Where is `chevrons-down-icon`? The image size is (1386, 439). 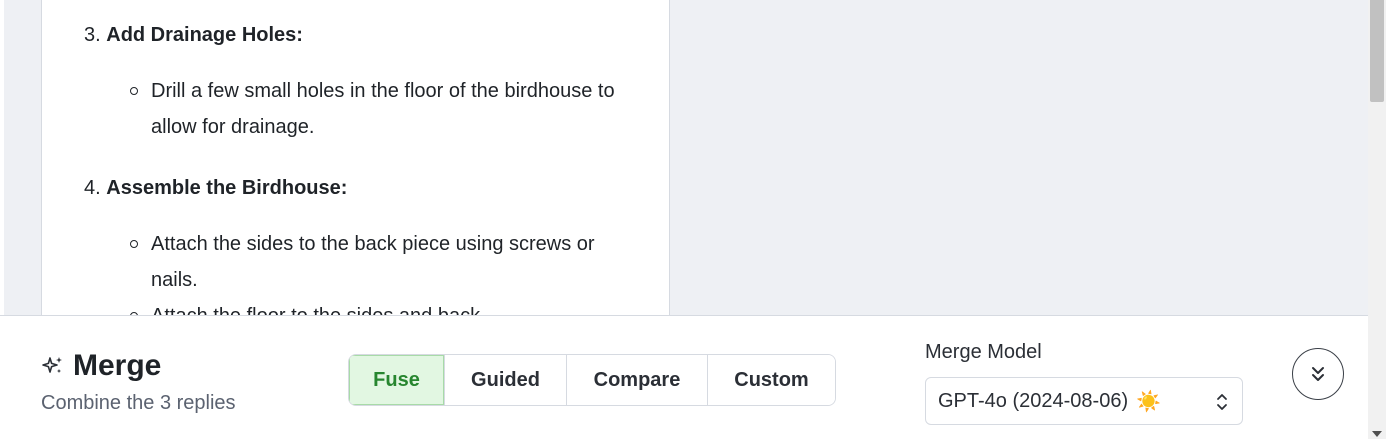 chevrons-down-icon is located at coordinates (1318, 374).